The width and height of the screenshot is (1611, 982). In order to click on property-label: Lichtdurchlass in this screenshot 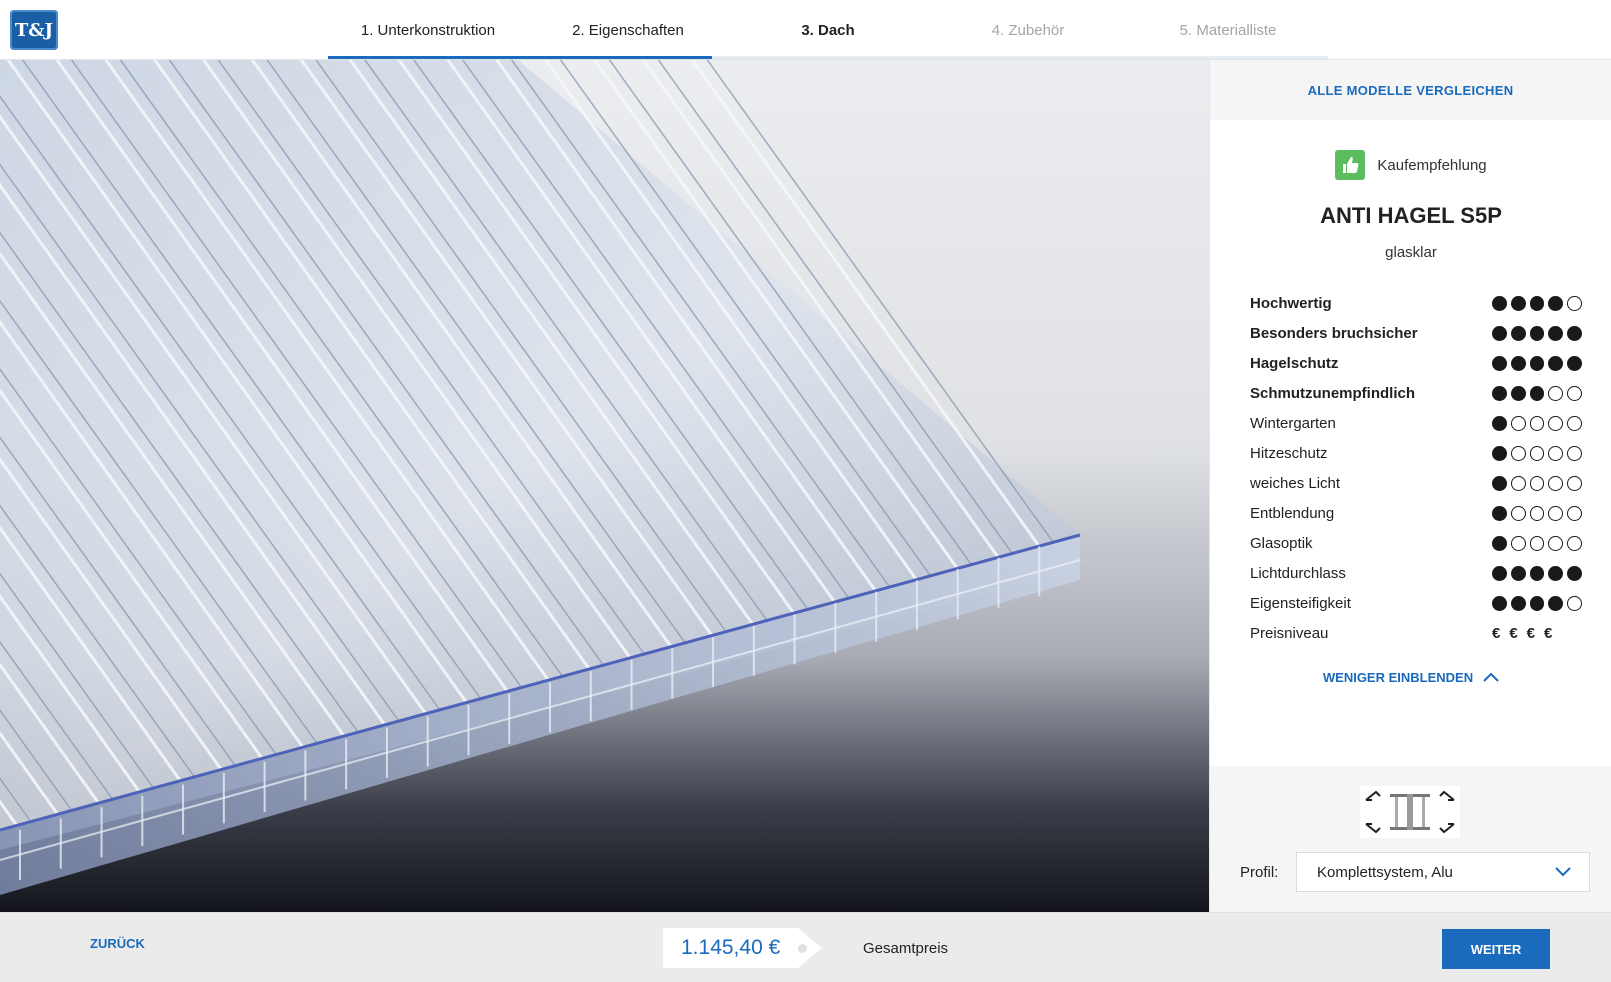, I will do `click(1298, 573)`.